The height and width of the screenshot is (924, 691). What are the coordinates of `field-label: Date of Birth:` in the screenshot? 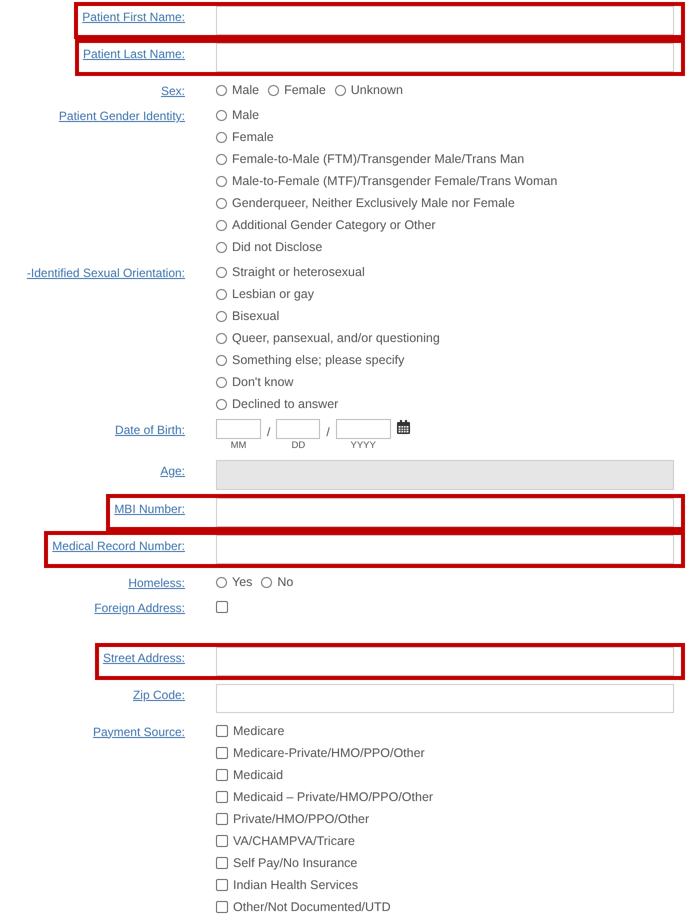 It's located at (149, 430).